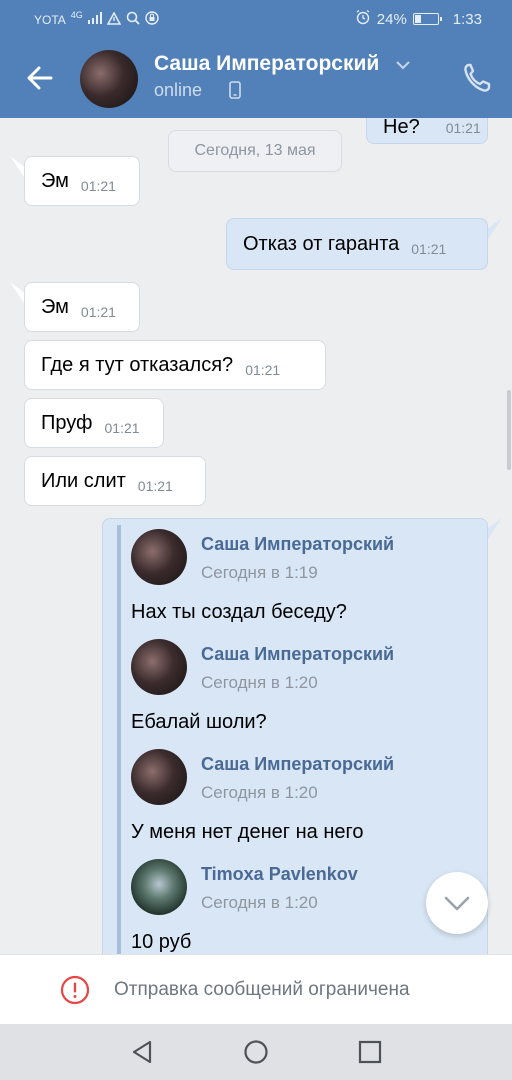 This screenshot has width=512, height=1080. I want to click on battery-icon, so click(427, 19).